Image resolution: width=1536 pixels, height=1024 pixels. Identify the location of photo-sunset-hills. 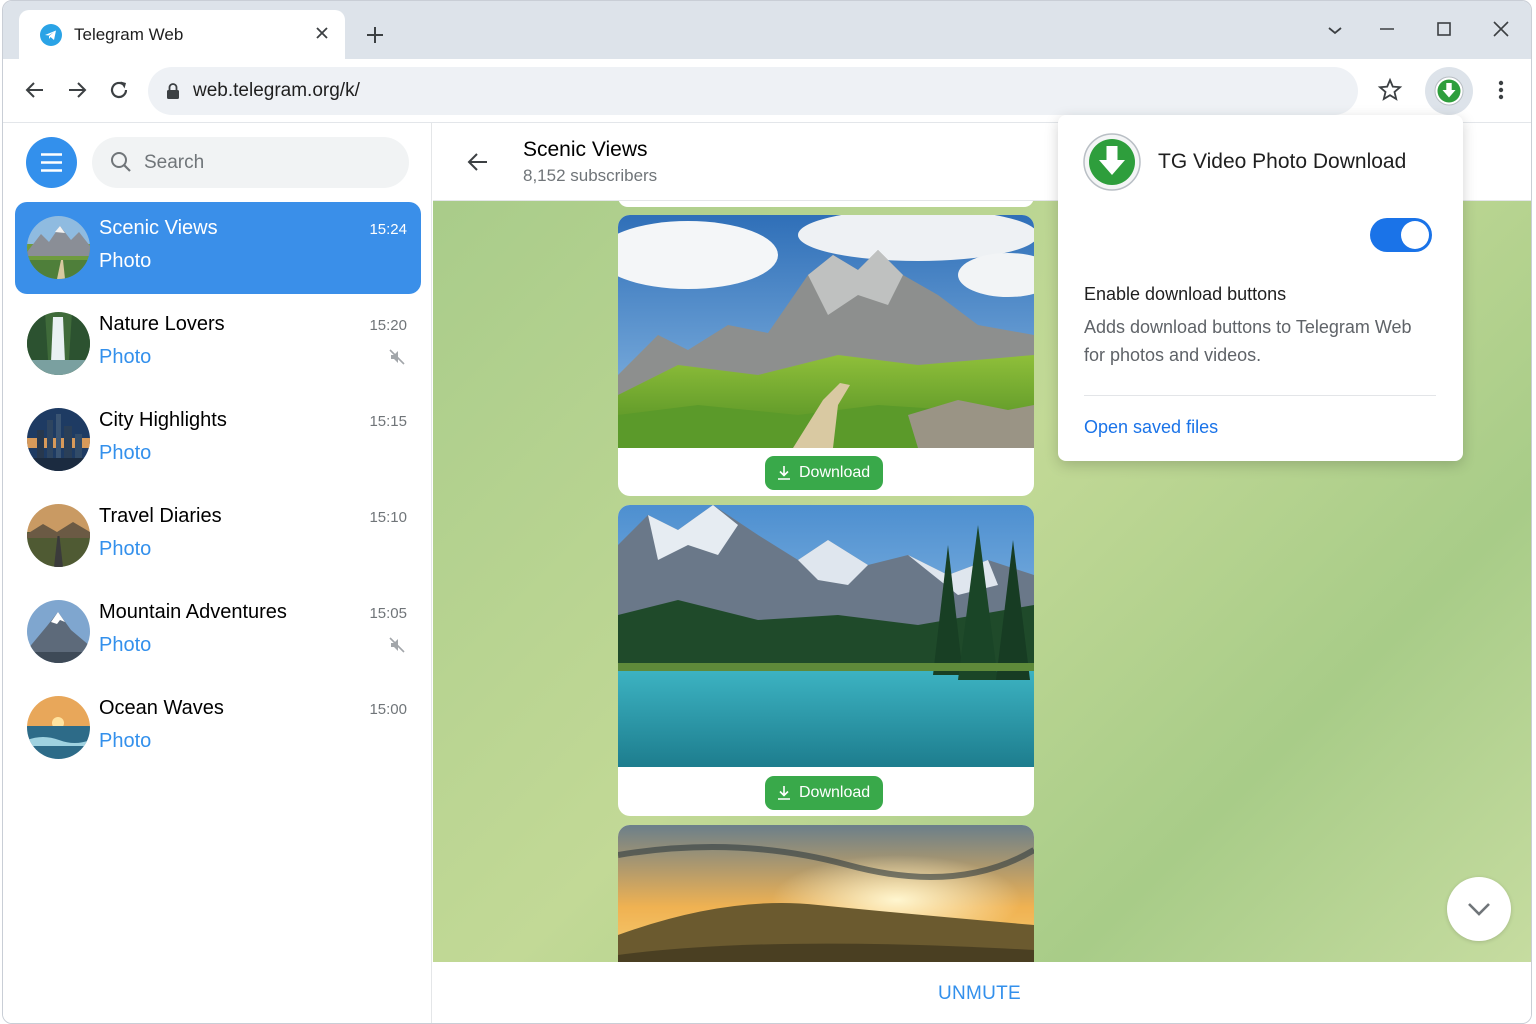
(826, 893).